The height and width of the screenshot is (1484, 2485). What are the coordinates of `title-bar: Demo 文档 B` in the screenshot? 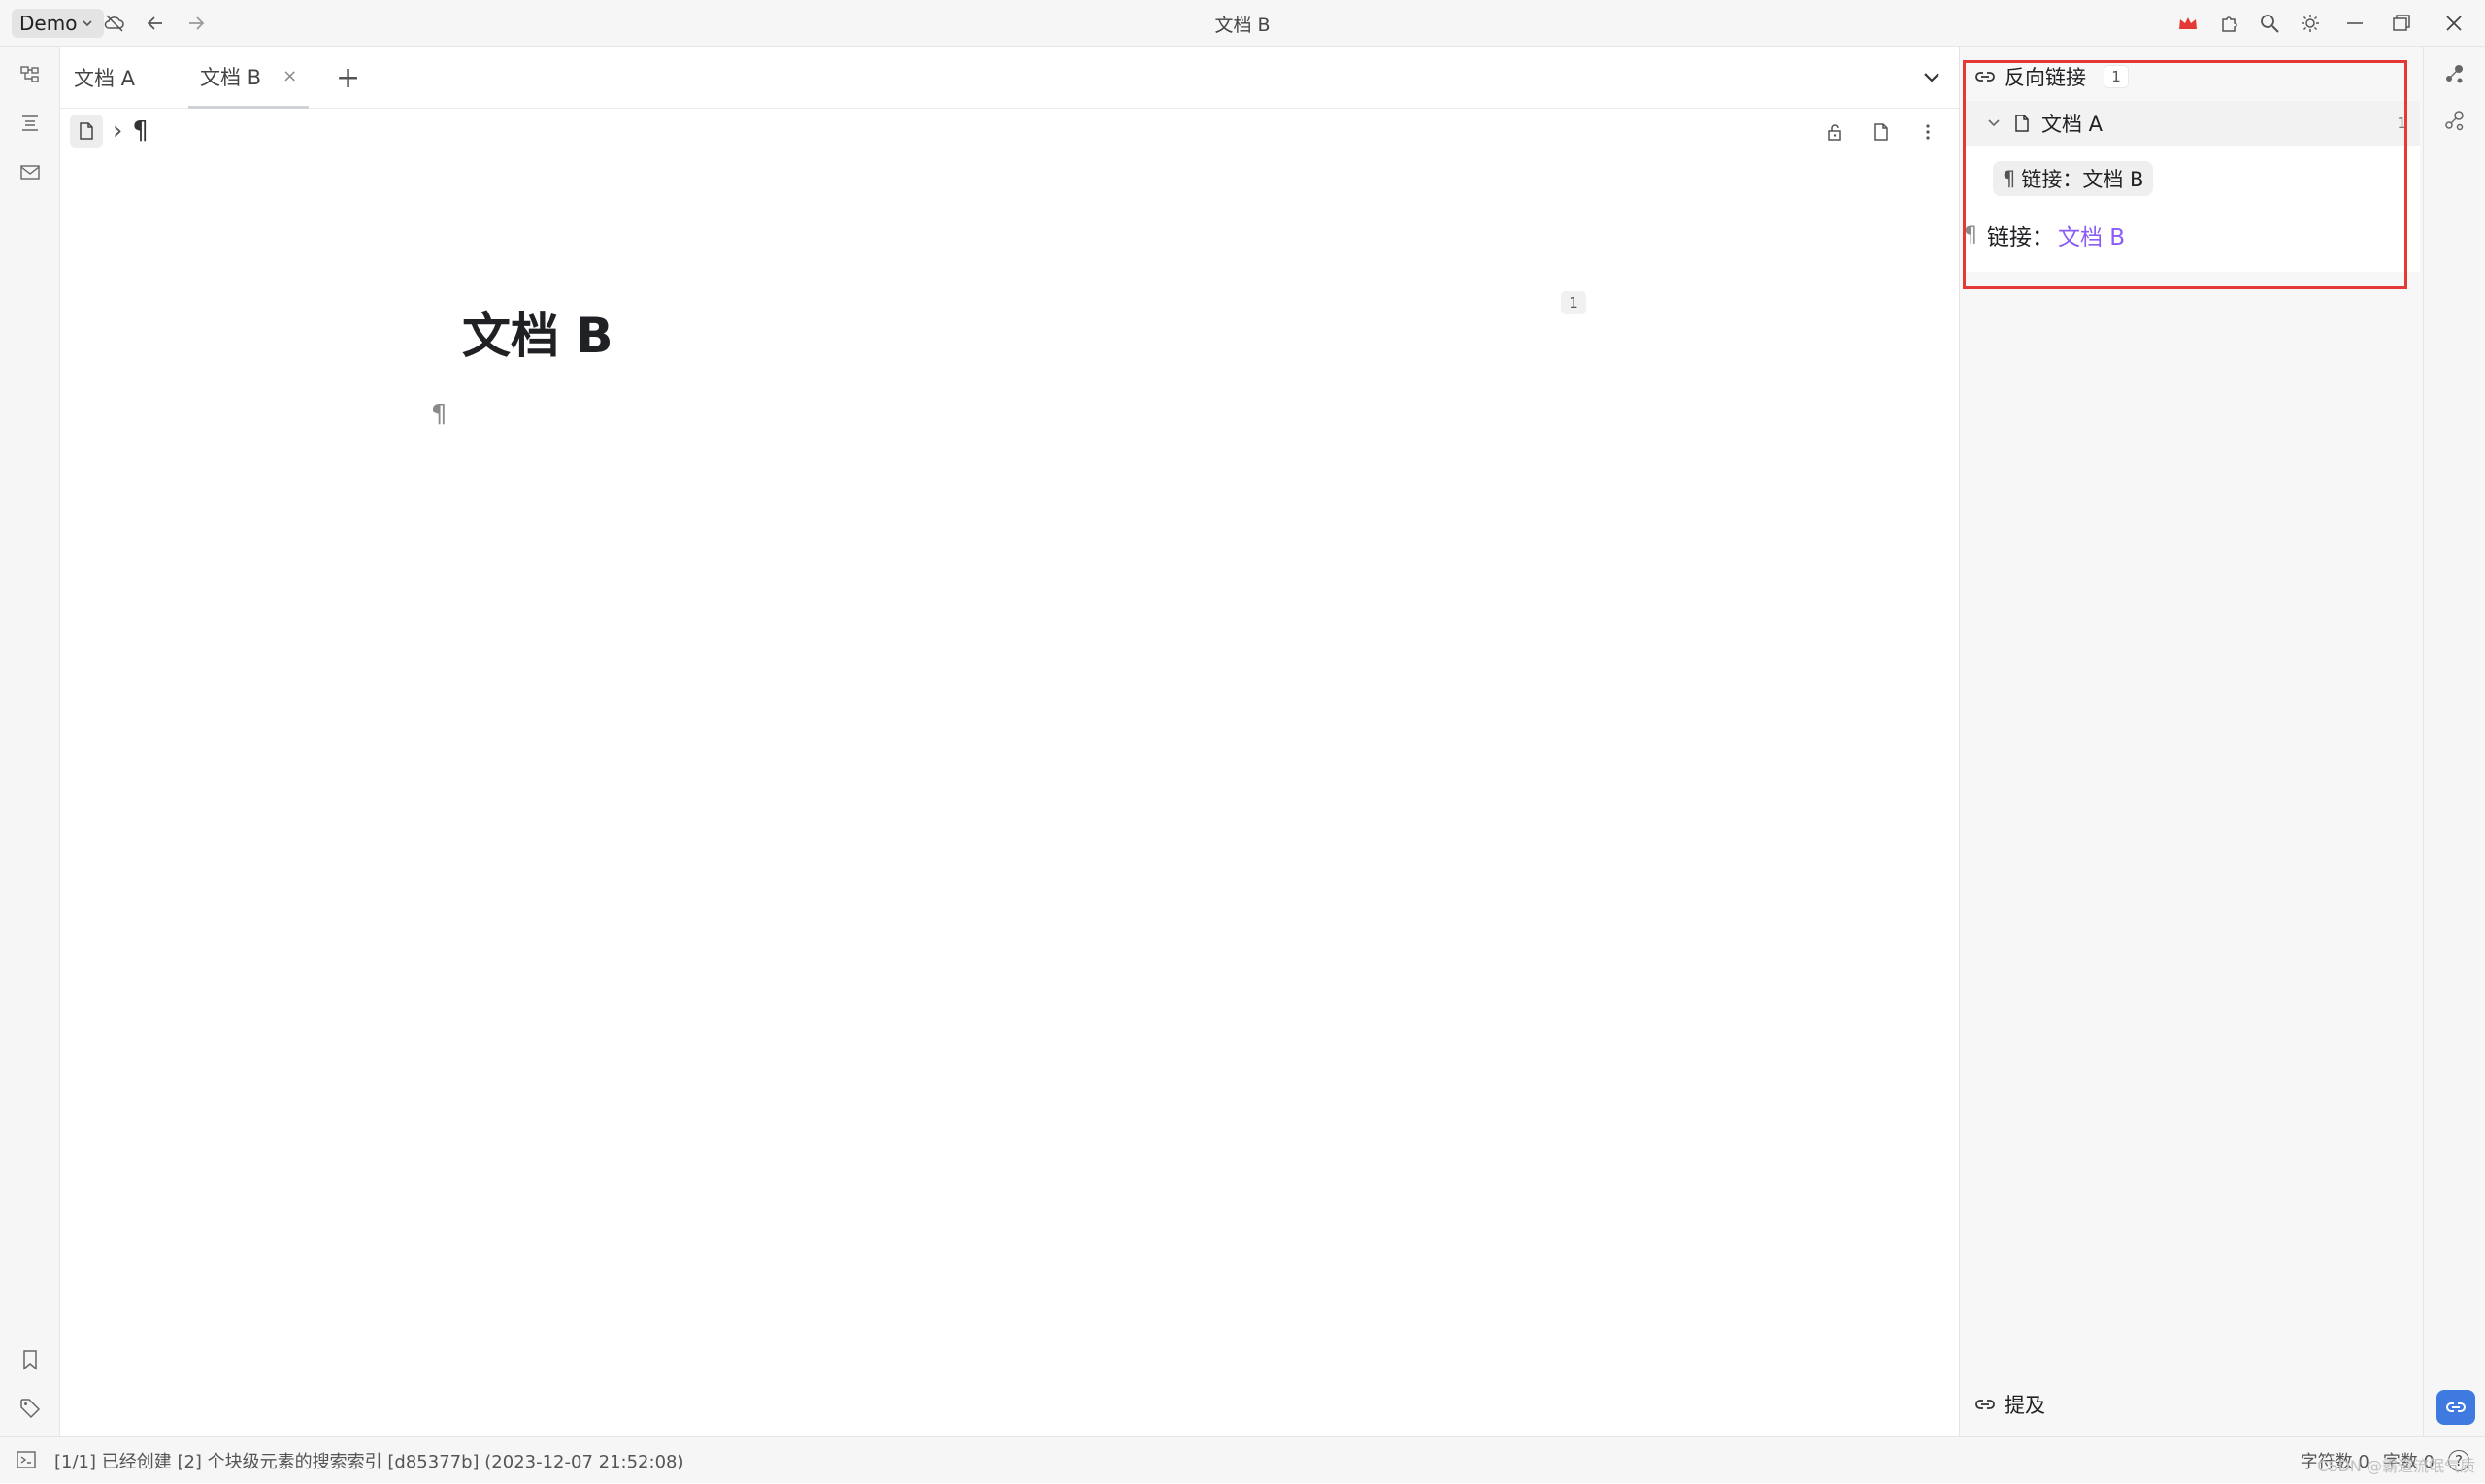 It's located at (1242, 23).